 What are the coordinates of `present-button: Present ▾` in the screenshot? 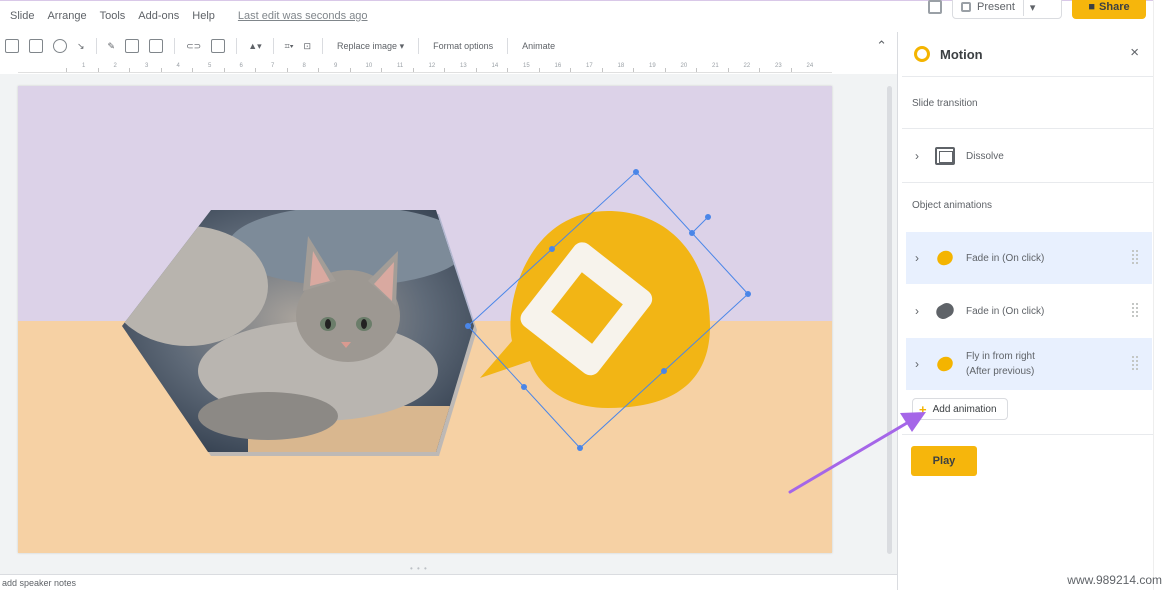 It's located at (1007, 9).